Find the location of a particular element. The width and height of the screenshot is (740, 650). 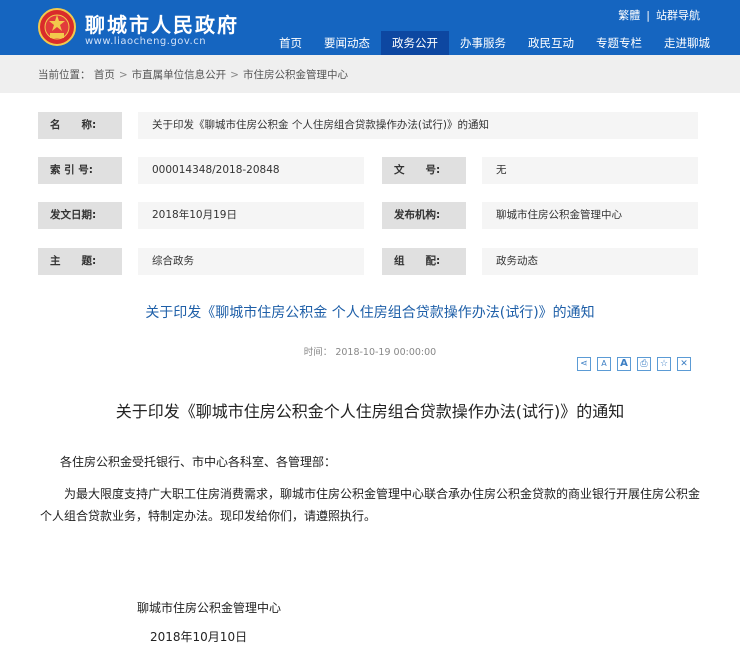

meta-name-value: 关于印发《聊城市住房公积金 个人住房组合贷款操作办法(试行)》的通知 is located at coordinates (418, 125).